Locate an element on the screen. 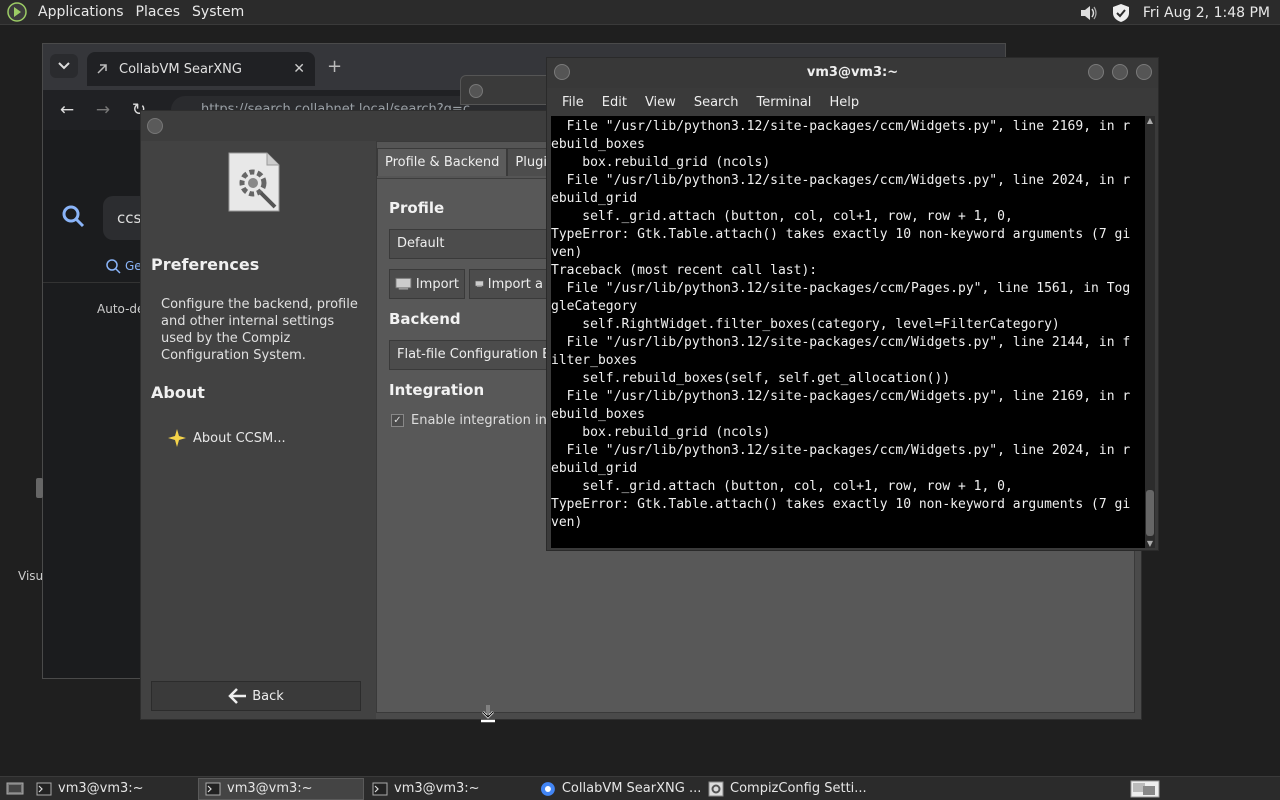  autodetect-text: Auto-de is located at coordinates (121, 309).